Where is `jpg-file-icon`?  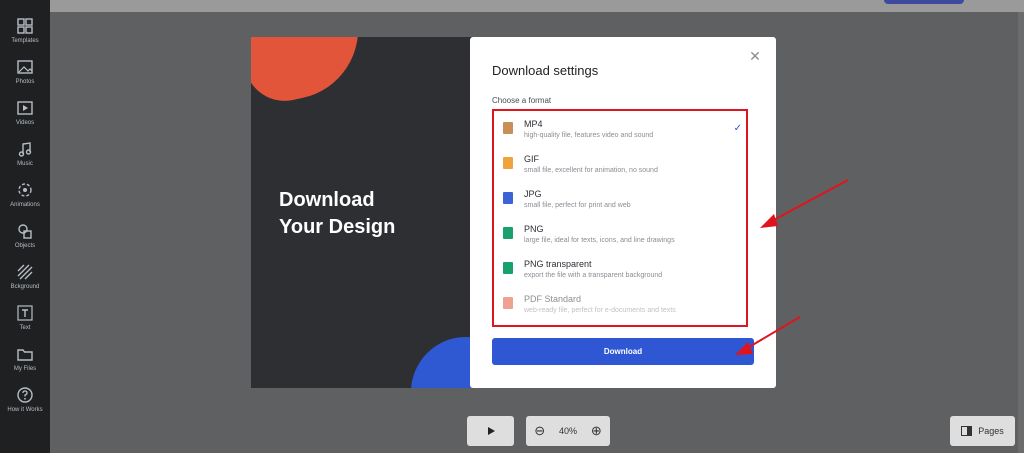 jpg-file-icon is located at coordinates (508, 198).